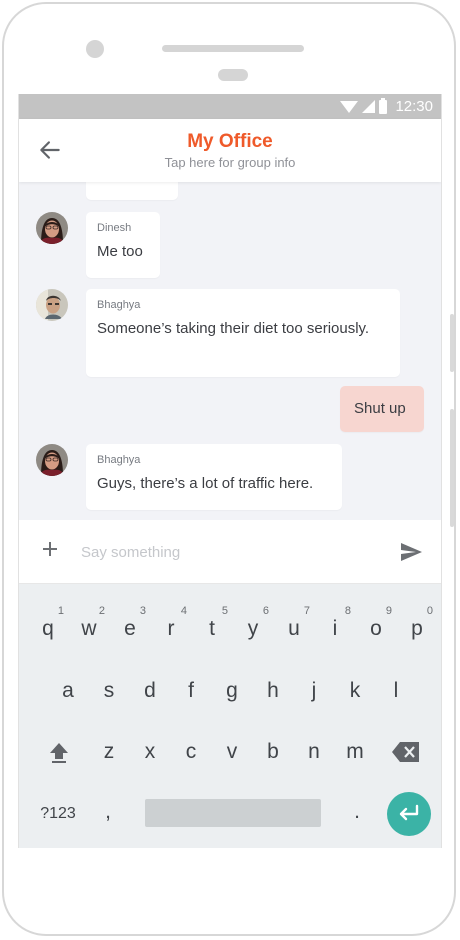 The height and width of the screenshot is (940, 460). What do you see at coordinates (108, 812) in the screenshot?
I see `comma-key: ,` at bounding box center [108, 812].